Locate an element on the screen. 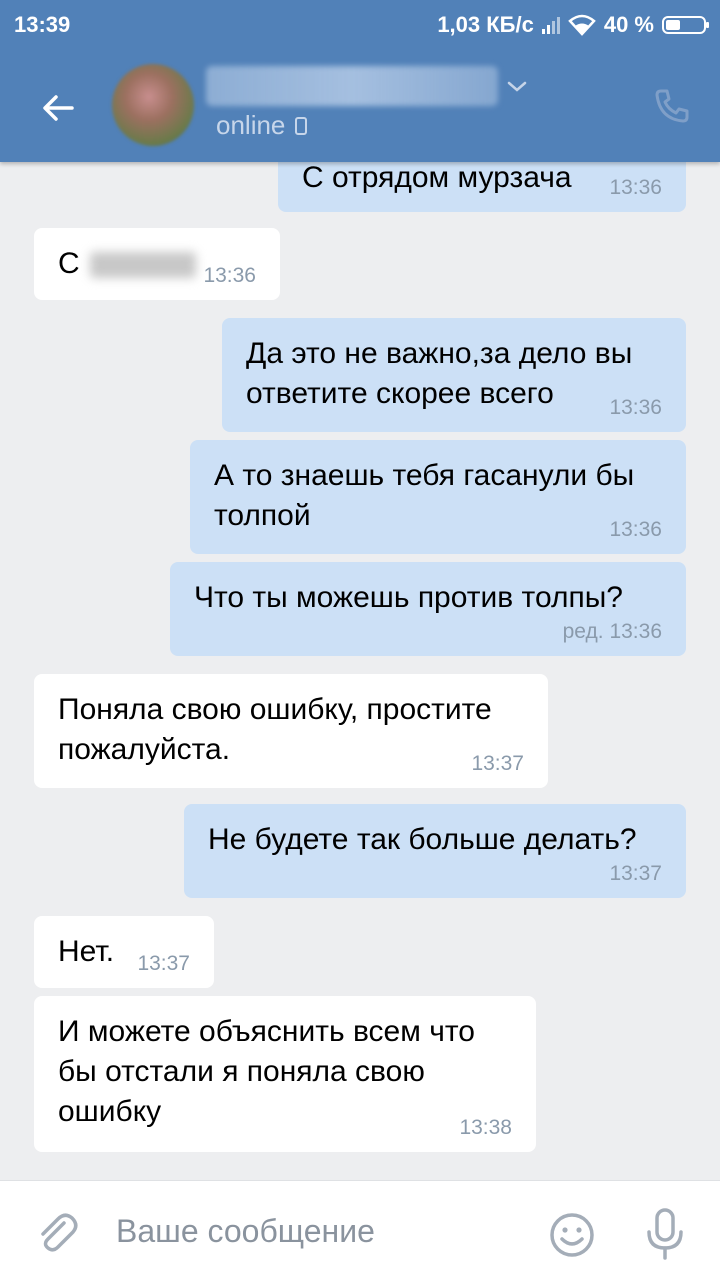 The height and width of the screenshot is (1281, 720). battery-percent: 40 % is located at coordinates (628, 24).